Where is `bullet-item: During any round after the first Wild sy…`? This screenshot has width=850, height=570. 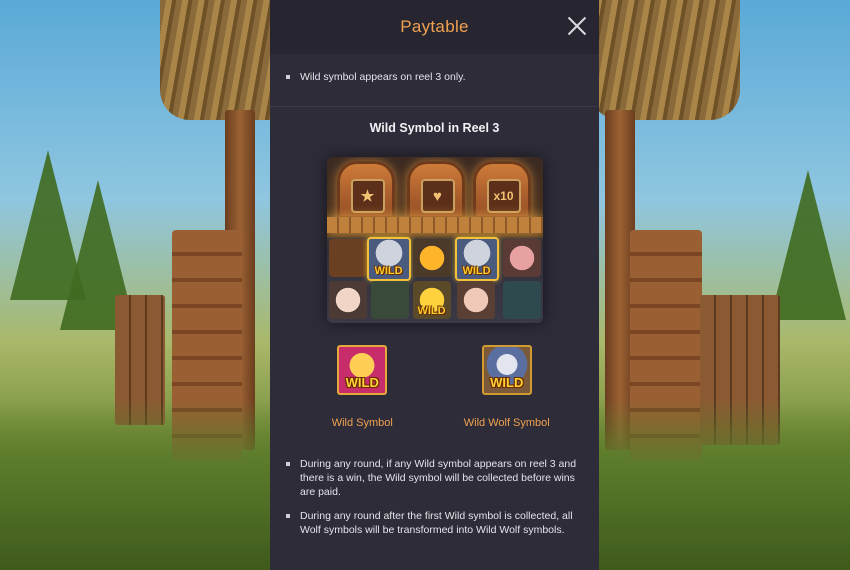
bullet-item: During any round after the first Wild sy… is located at coordinates (435, 523).